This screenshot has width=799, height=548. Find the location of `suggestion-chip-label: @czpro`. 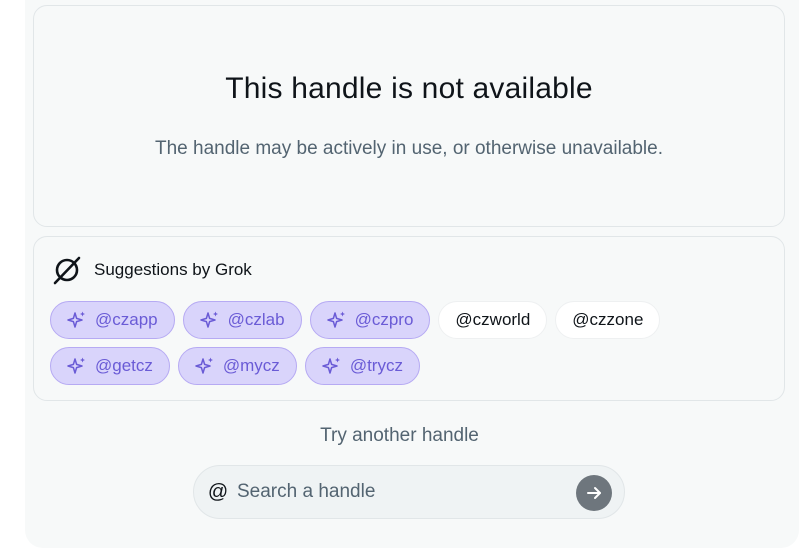

suggestion-chip-label: @czpro is located at coordinates (384, 319).